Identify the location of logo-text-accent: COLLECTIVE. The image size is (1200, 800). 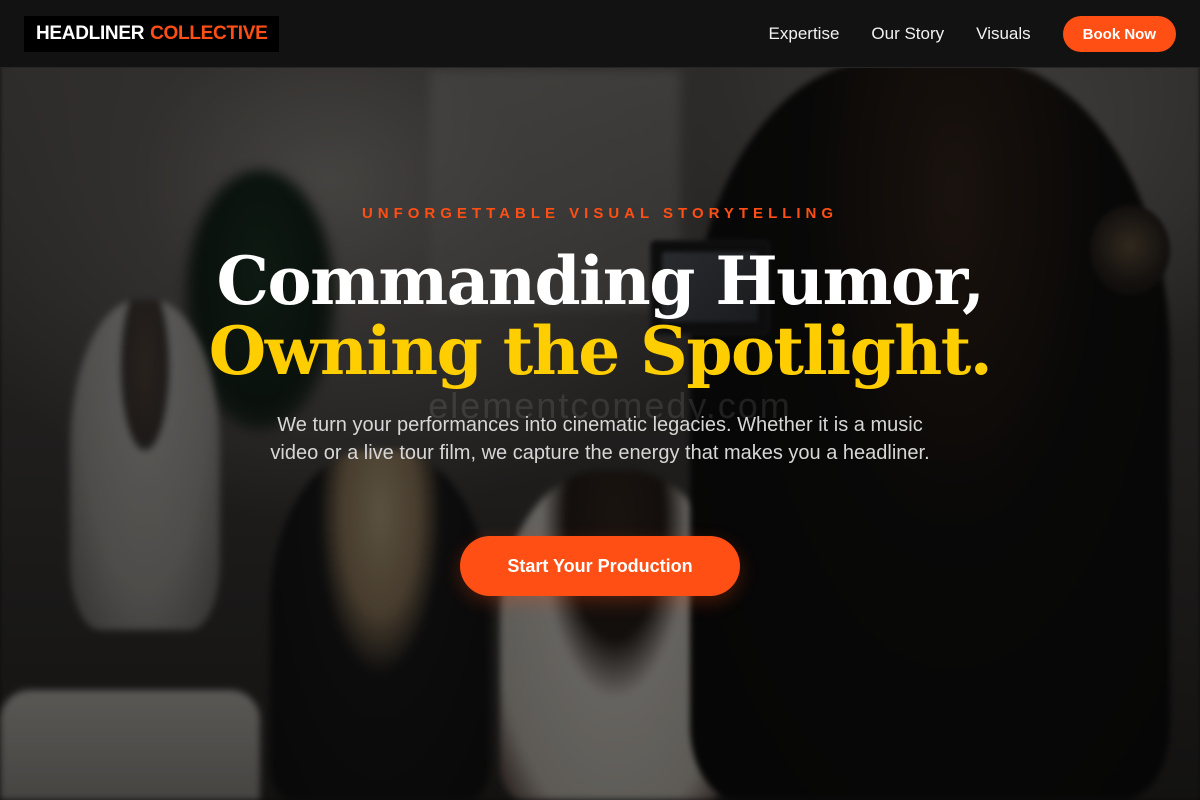
(209, 33).